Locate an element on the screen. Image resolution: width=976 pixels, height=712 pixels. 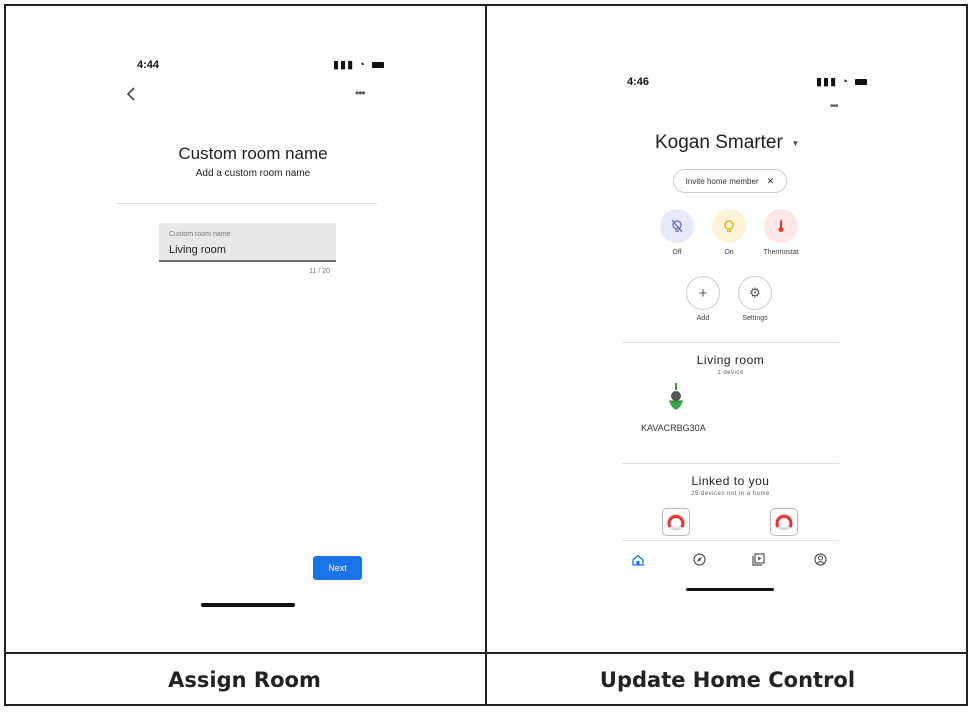
home-selector: Kogan Smarter ▾ is located at coordinates (726, 143).